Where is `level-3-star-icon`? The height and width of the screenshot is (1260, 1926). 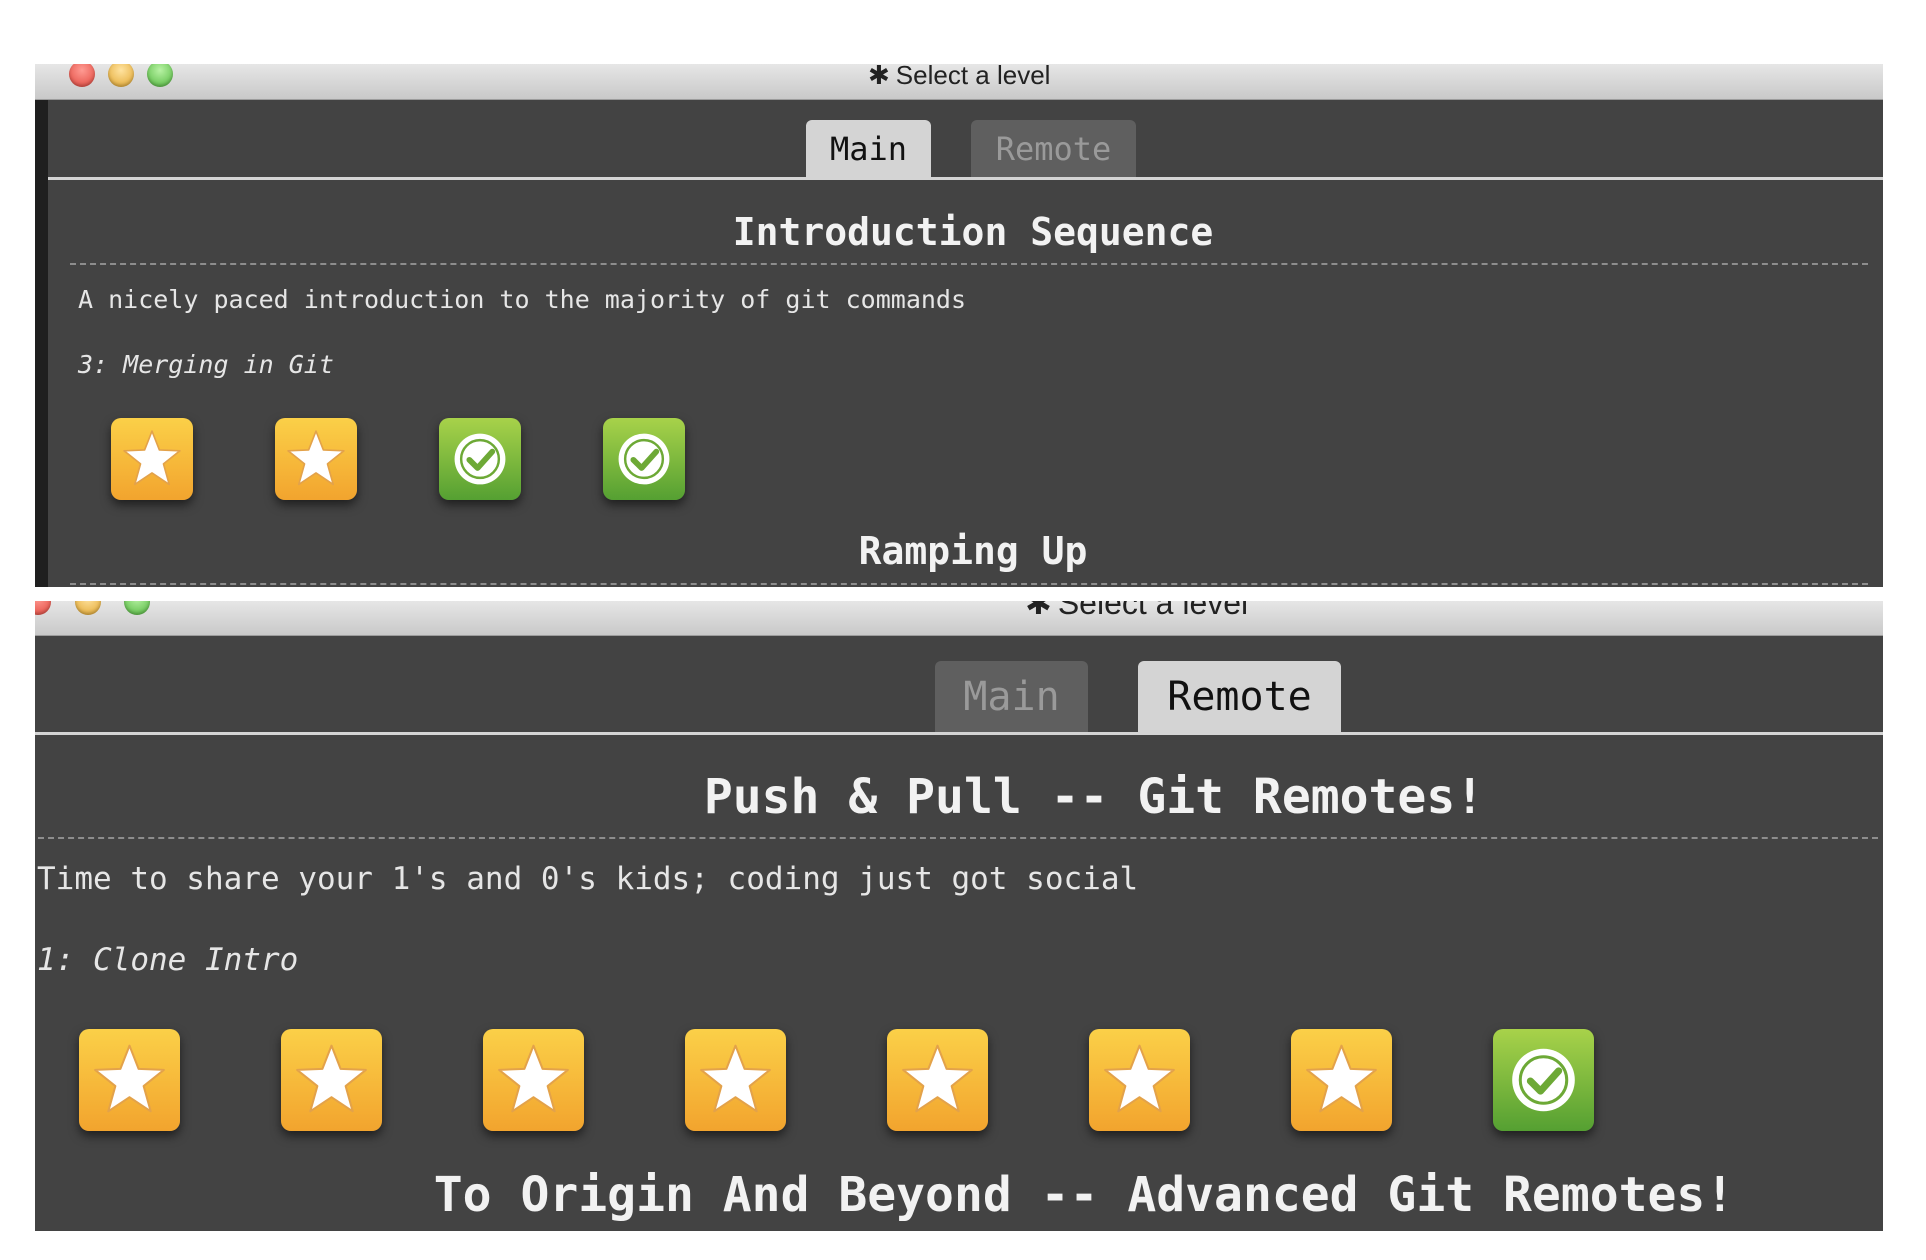 level-3-star-icon is located at coordinates (533, 1080).